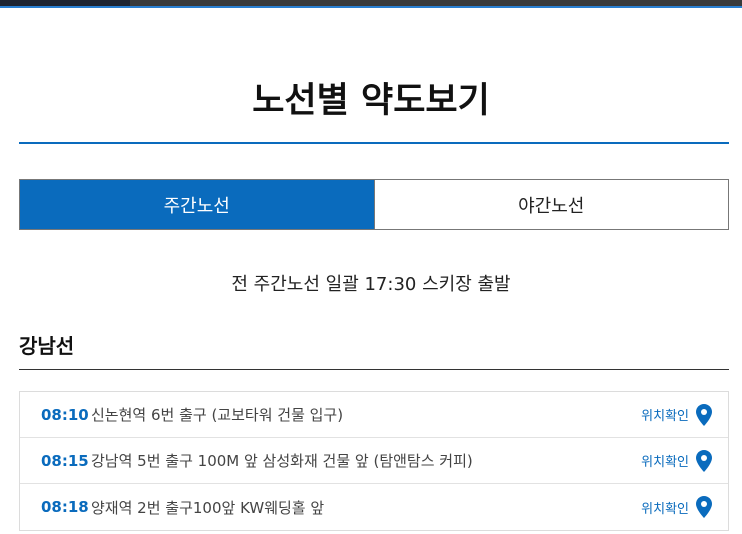 Image resolution: width=742 pixels, height=534 pixels. I want to click on top-browser-bar, so click(371, 4).